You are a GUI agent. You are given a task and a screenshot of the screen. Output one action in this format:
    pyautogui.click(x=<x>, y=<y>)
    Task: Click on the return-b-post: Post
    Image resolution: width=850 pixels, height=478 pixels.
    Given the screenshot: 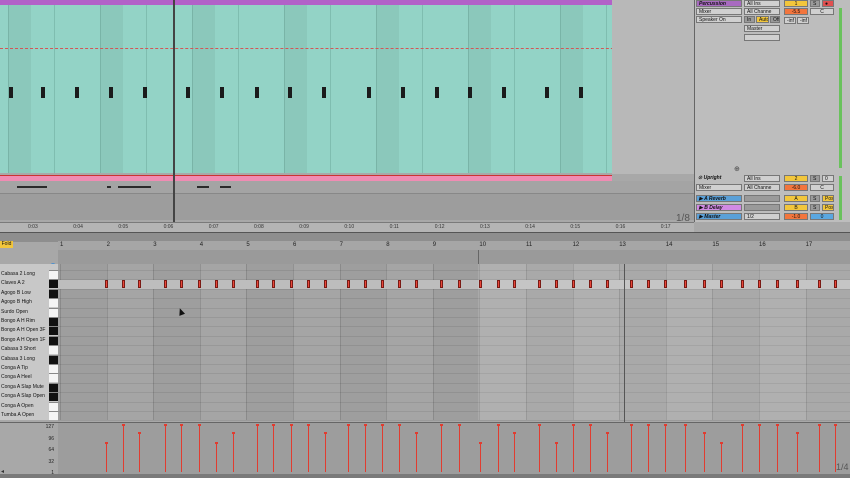 What is the action you would take?
    pyautogui.click(x=828, y=207)
    